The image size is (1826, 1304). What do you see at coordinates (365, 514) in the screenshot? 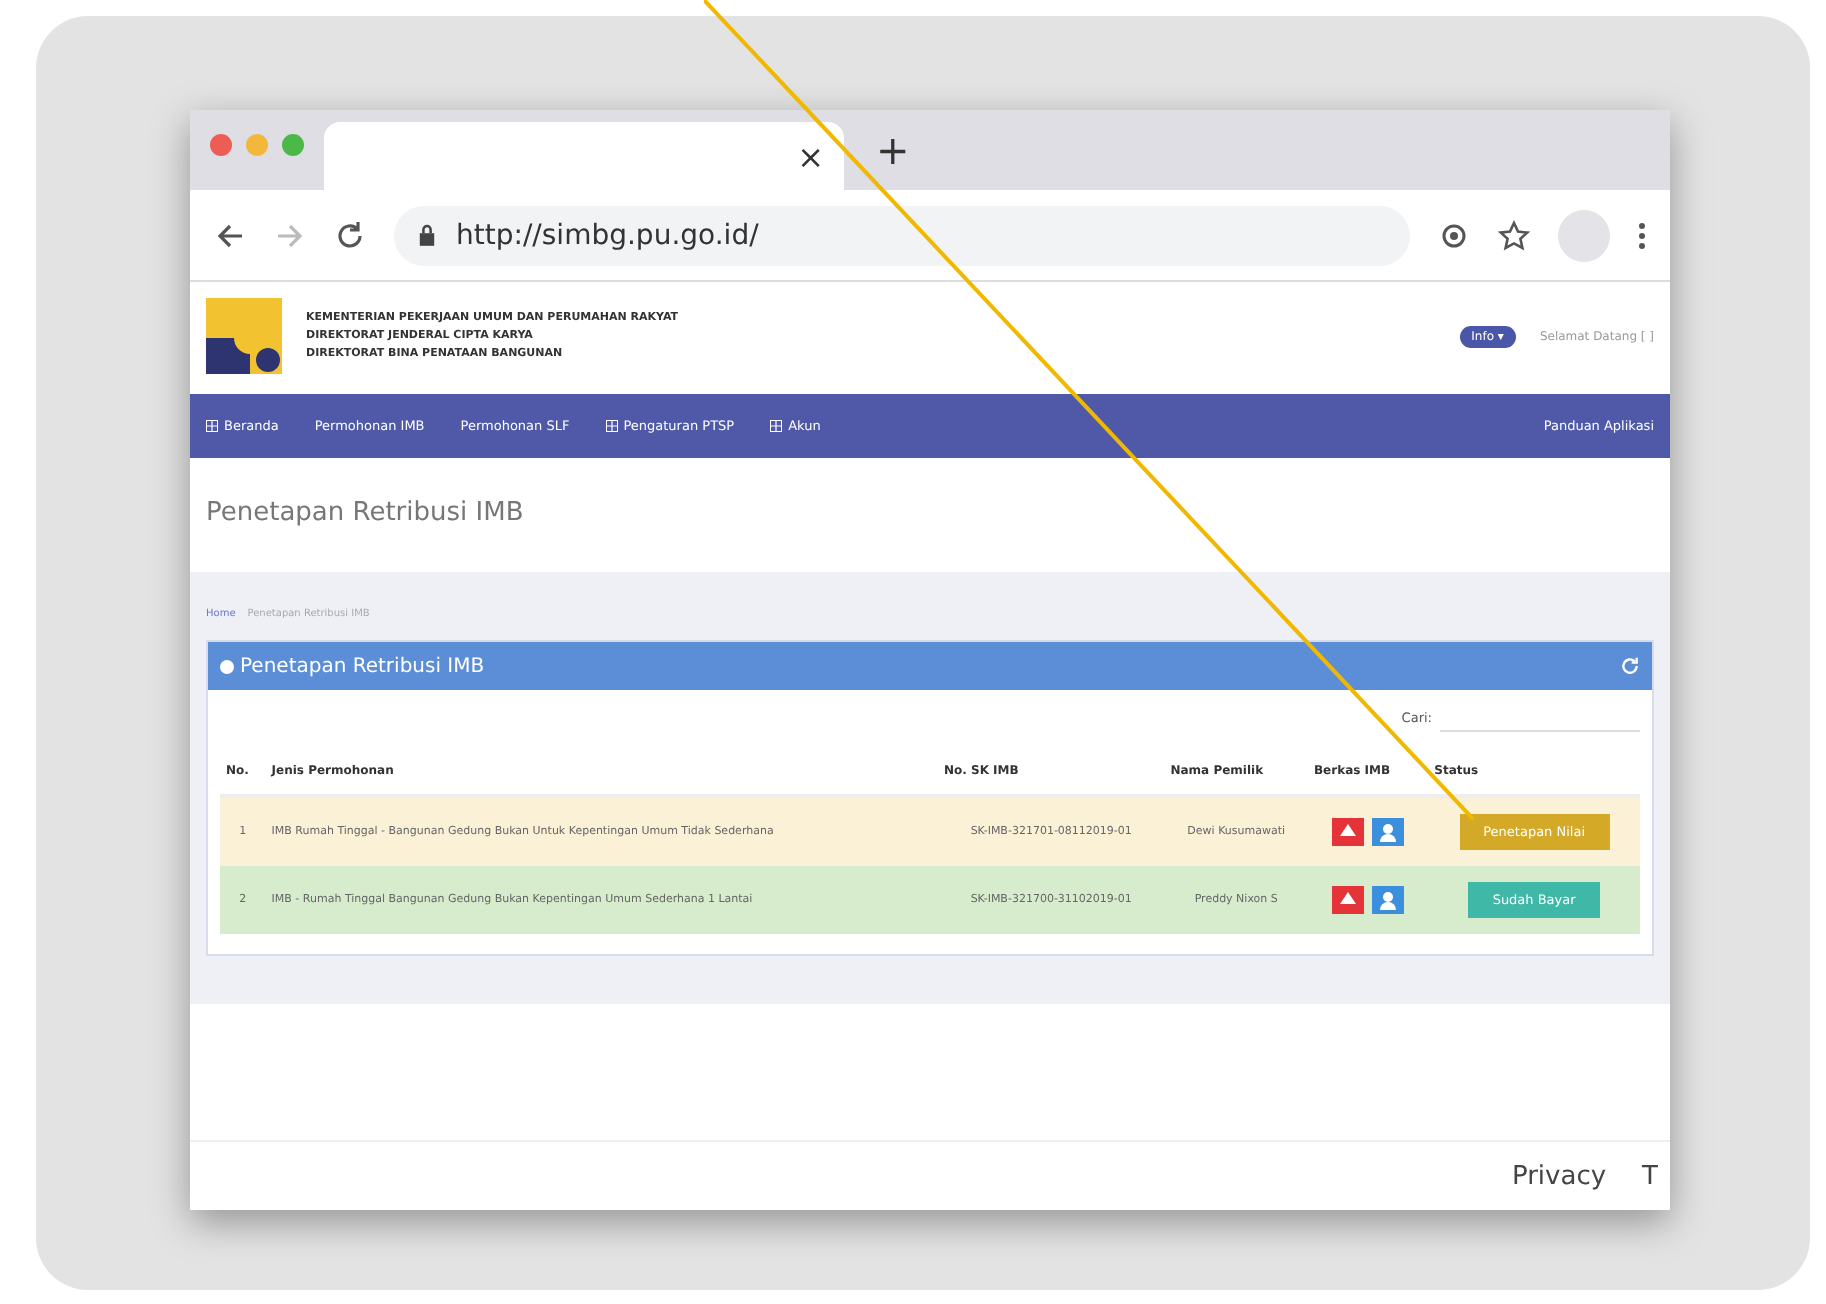
I see `page-title: Penetapan Retribusi IMB` at bounding box center [365, 514].